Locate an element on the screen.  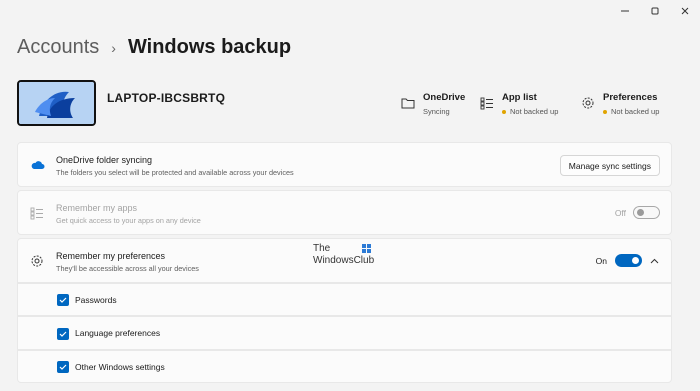
chevron-up-icon is located at coordinates (654, 261).